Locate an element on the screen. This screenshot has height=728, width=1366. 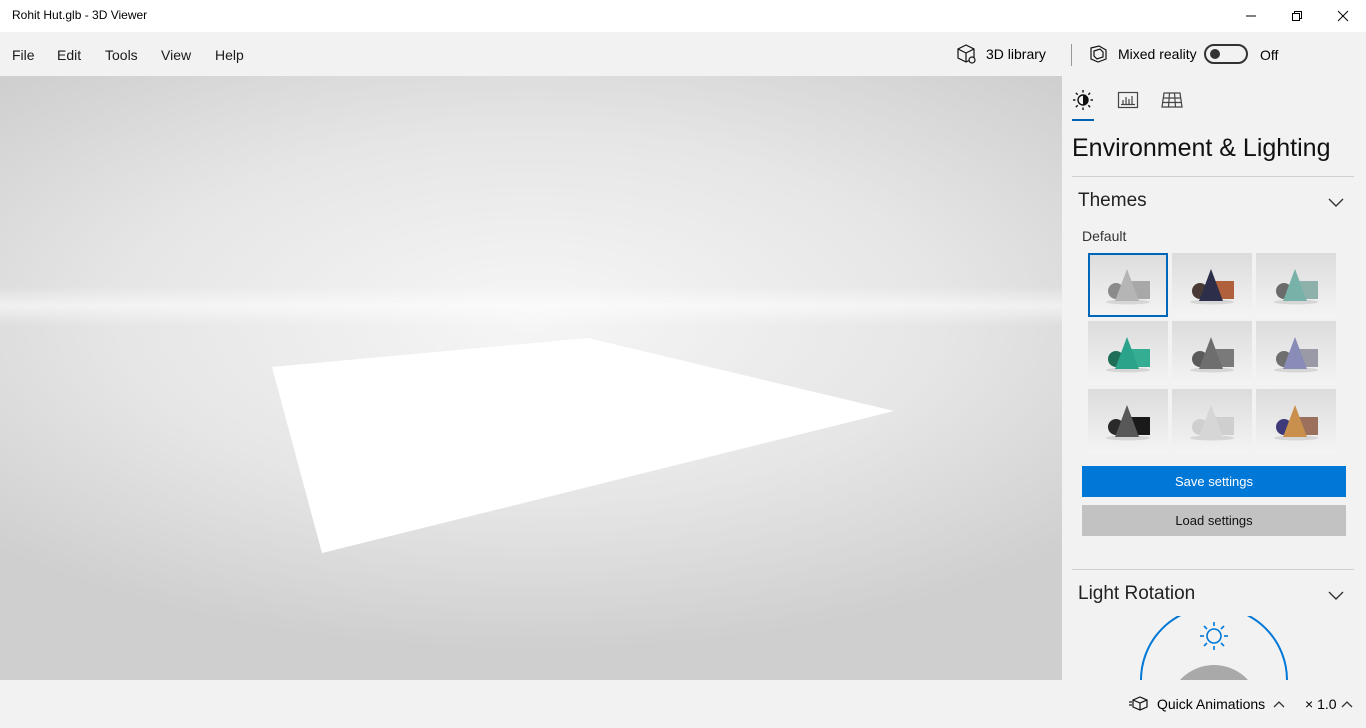
theme-swatch-copper-violet is located at coordinates (1296, 421).